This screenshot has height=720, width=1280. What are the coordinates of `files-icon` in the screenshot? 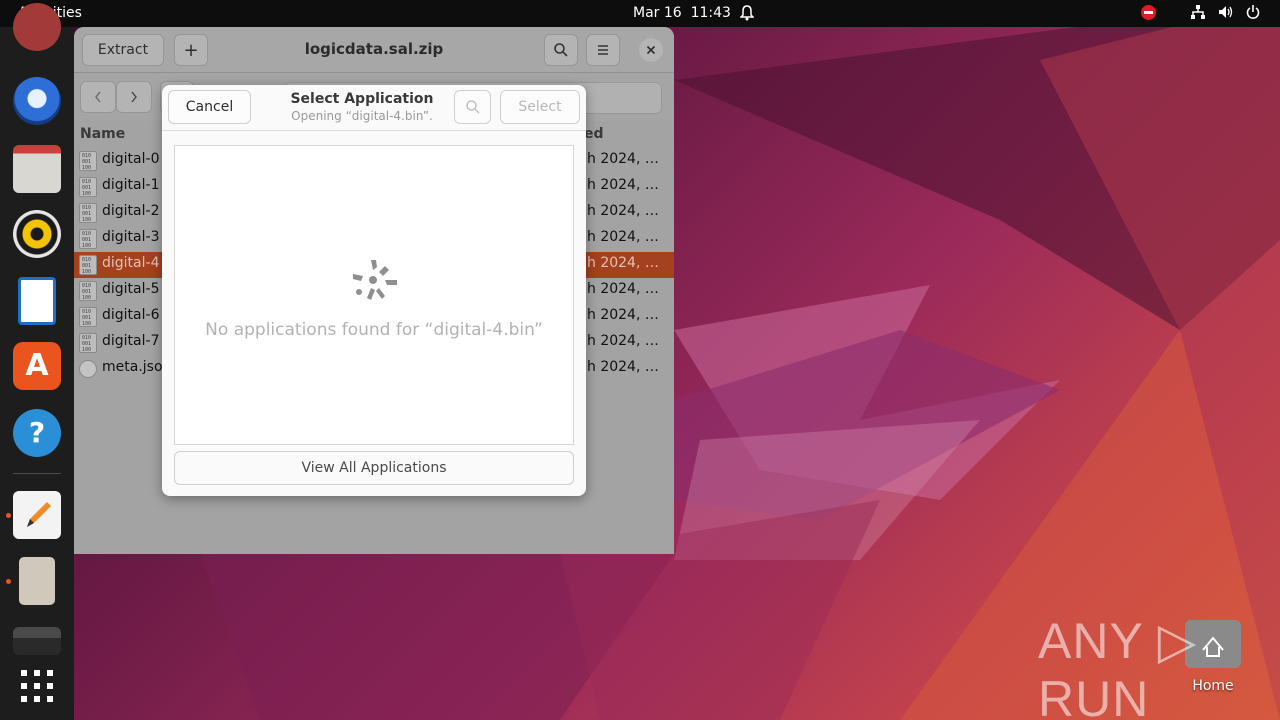 It's located at (37, 169).